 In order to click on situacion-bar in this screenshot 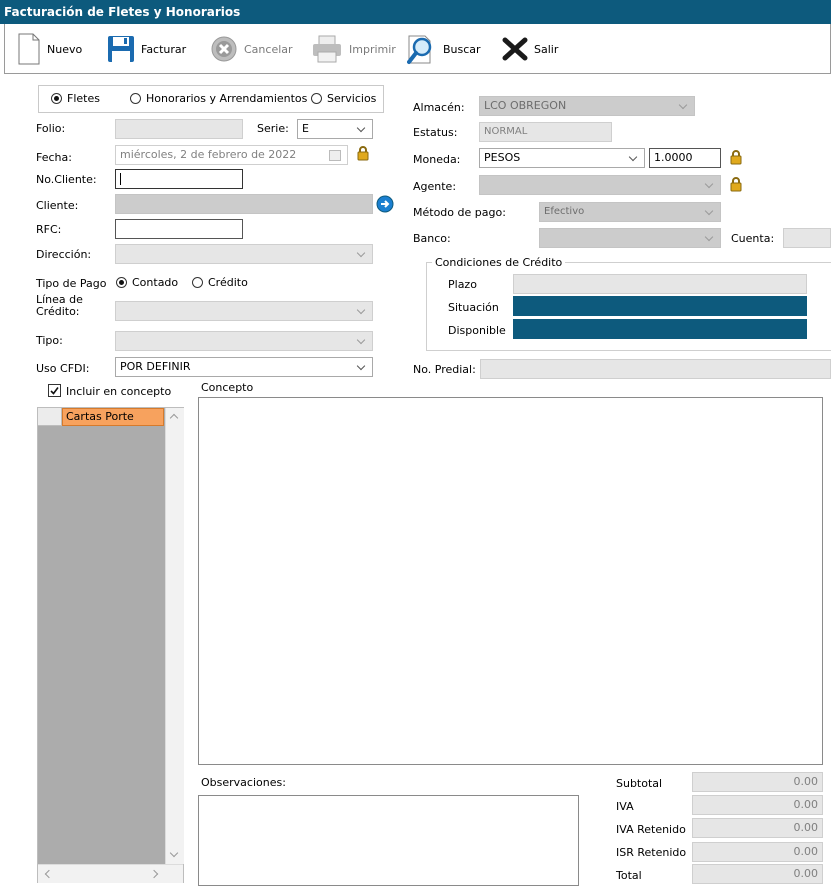, I will do `click(660, 306)`.